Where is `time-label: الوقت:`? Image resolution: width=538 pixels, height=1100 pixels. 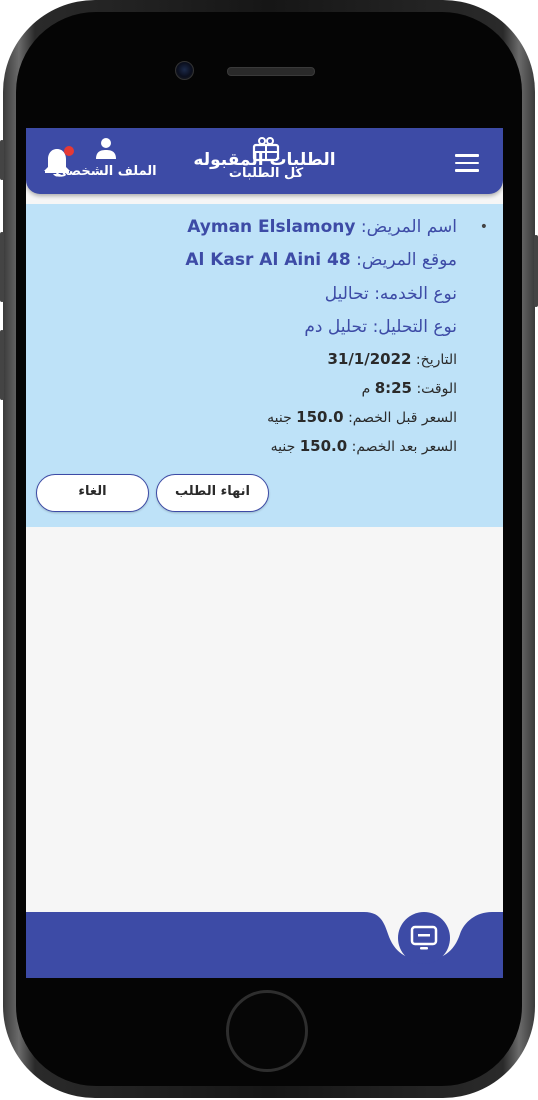 time-label: الوقت: is located at coordinates (434, 389).